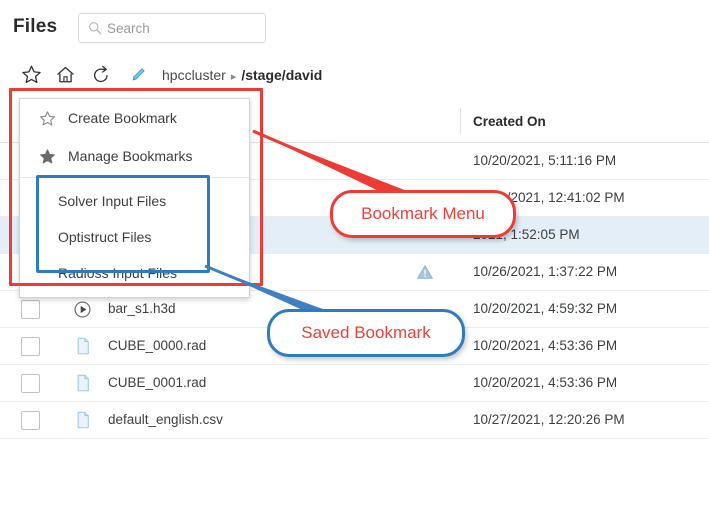  Describe the element at coordinates (165, 419) in the screenshot. I see `file-name-label: default_english.csv` at that location.